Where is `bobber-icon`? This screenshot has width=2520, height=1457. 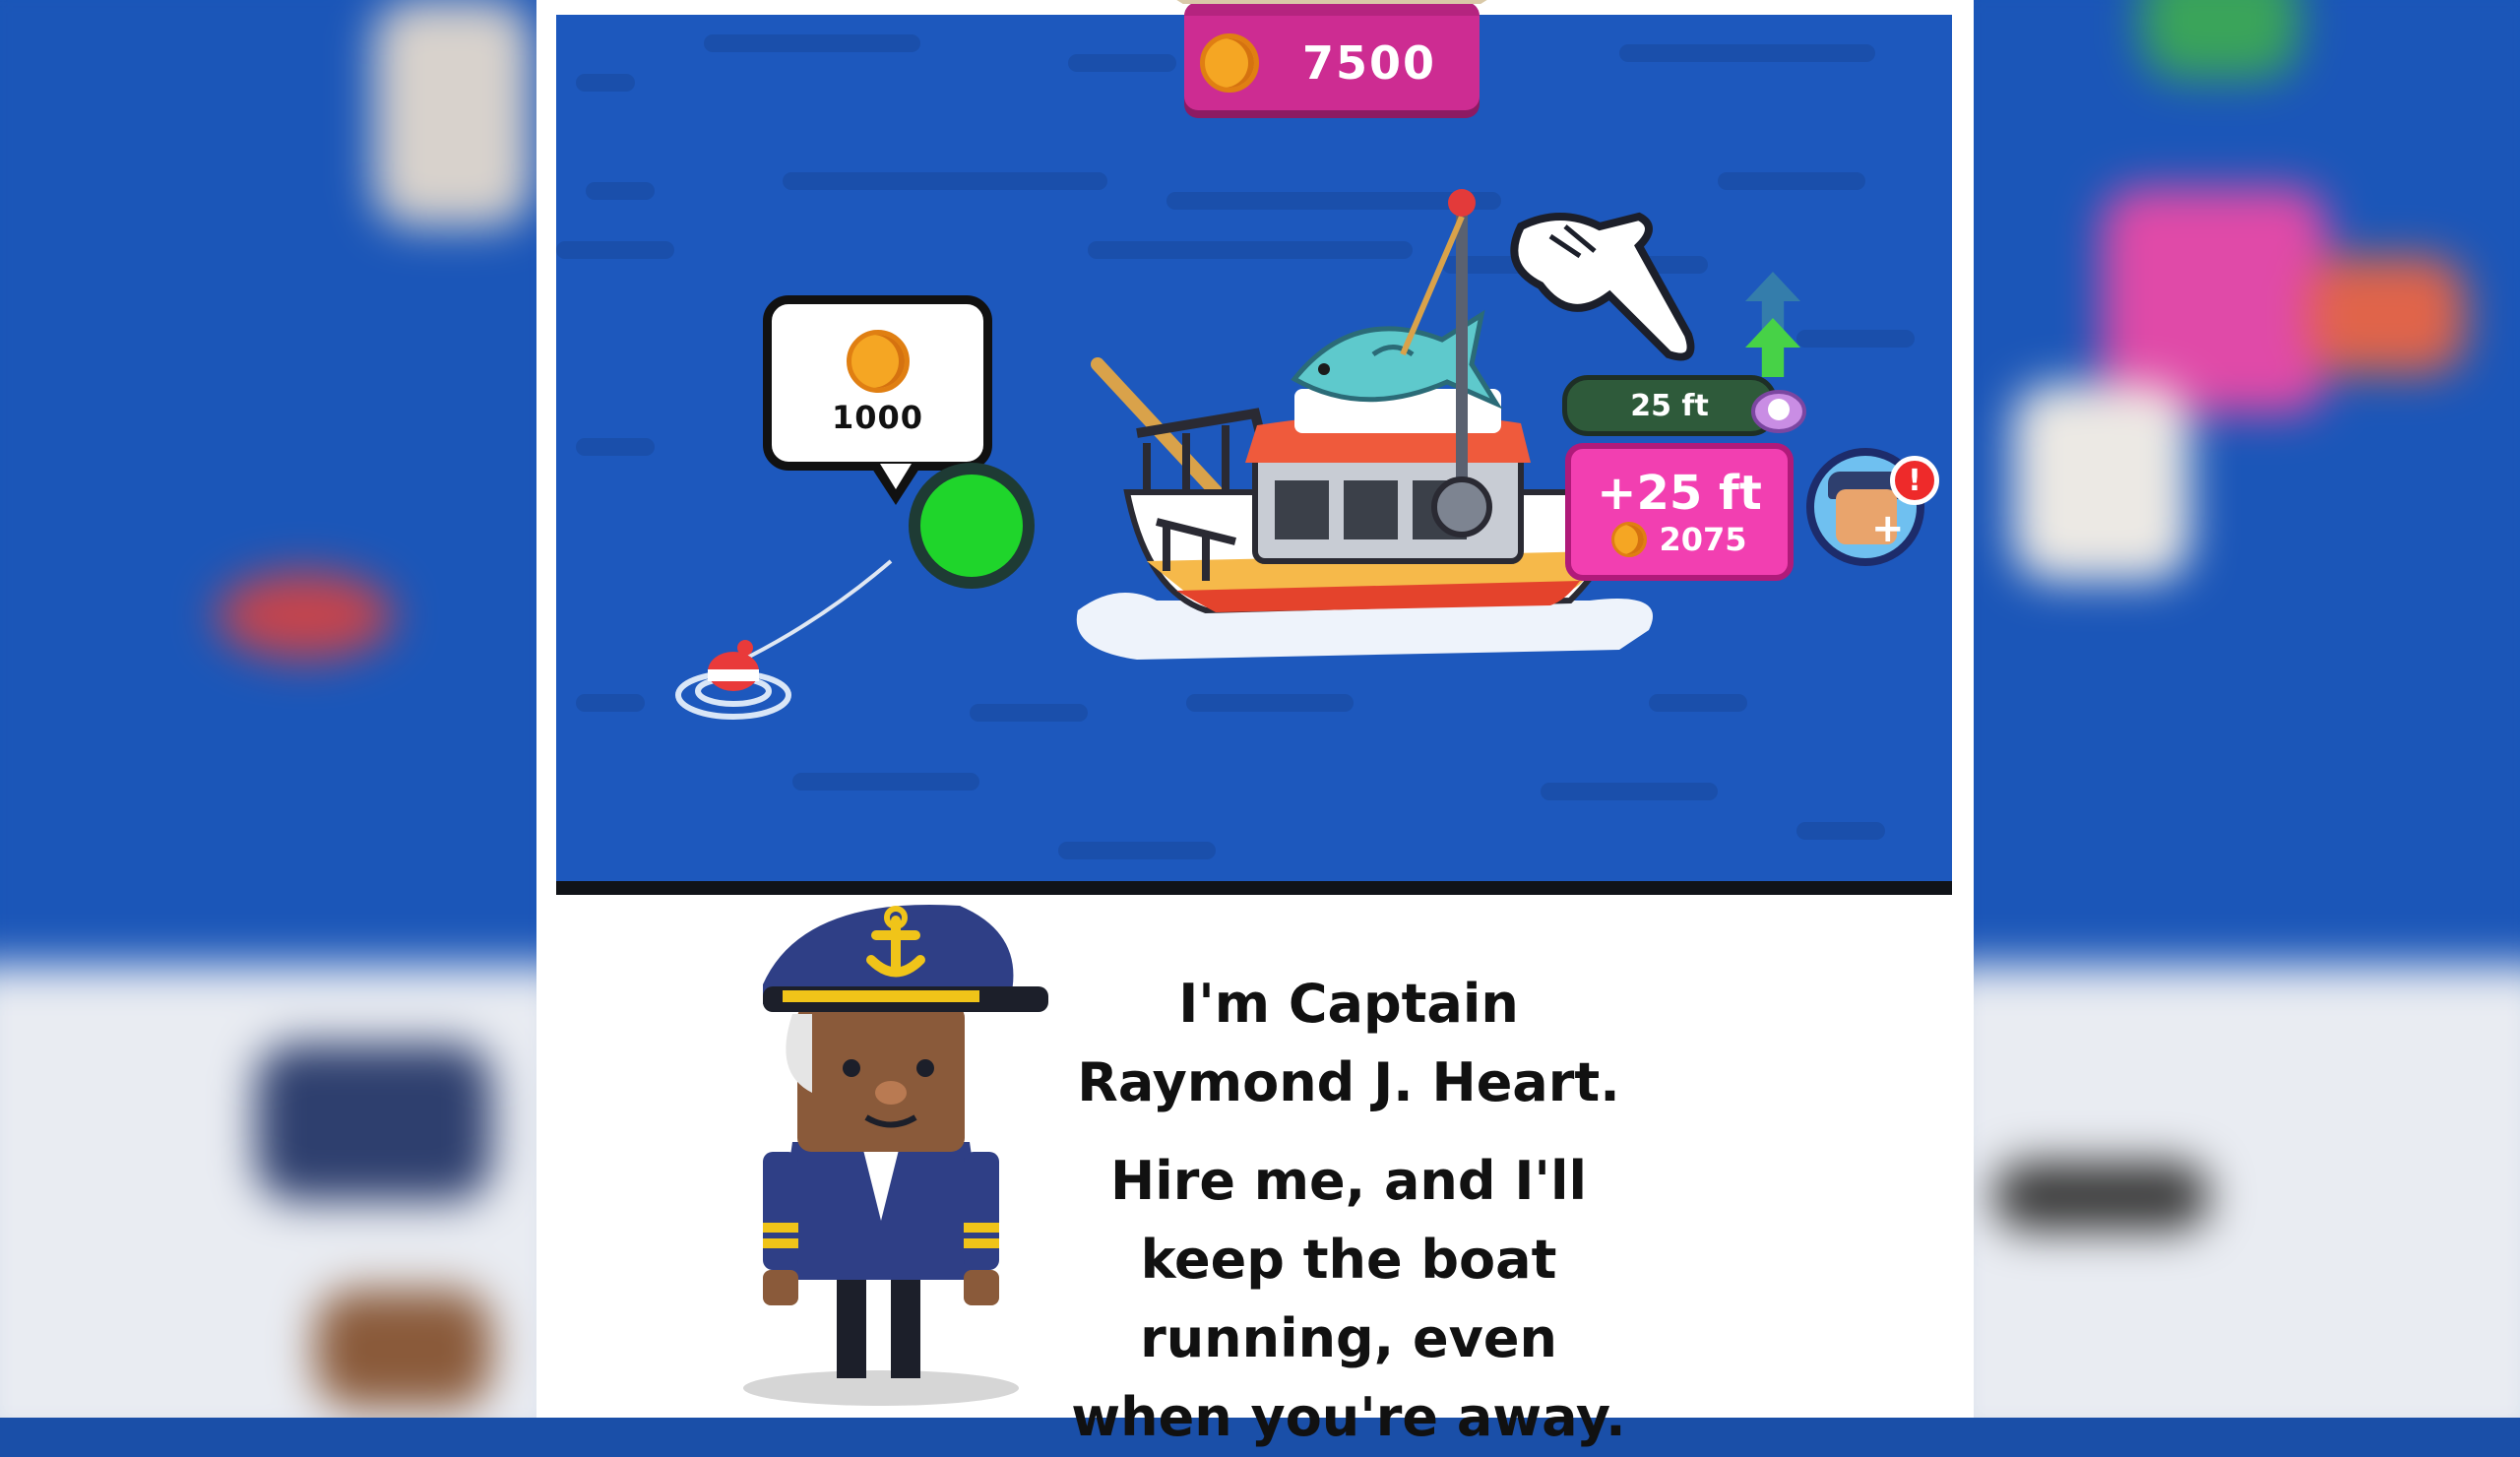
bobber-icon is located at coordinates (784, 639).